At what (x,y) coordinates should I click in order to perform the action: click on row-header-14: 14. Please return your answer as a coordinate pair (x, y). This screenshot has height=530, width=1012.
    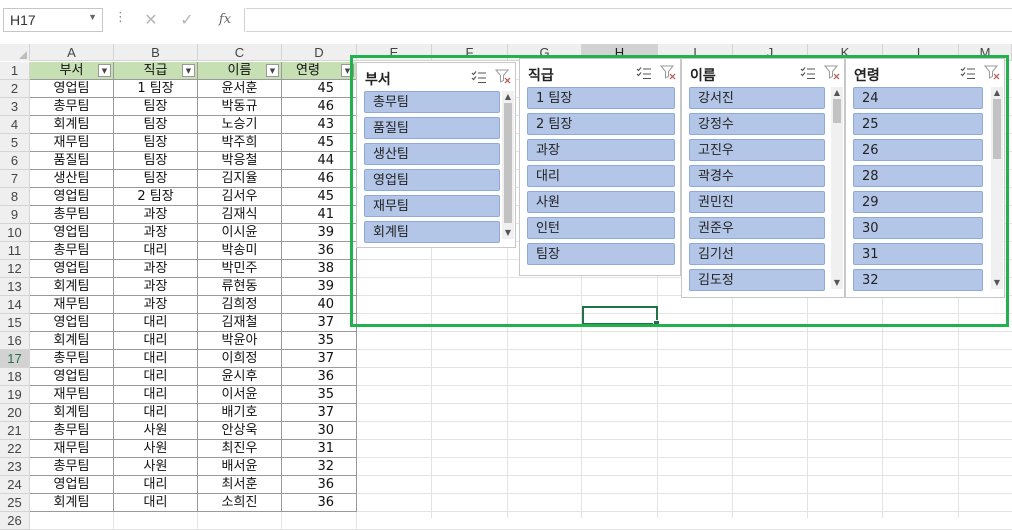
    Looking at the image, I should click on (15, 305).